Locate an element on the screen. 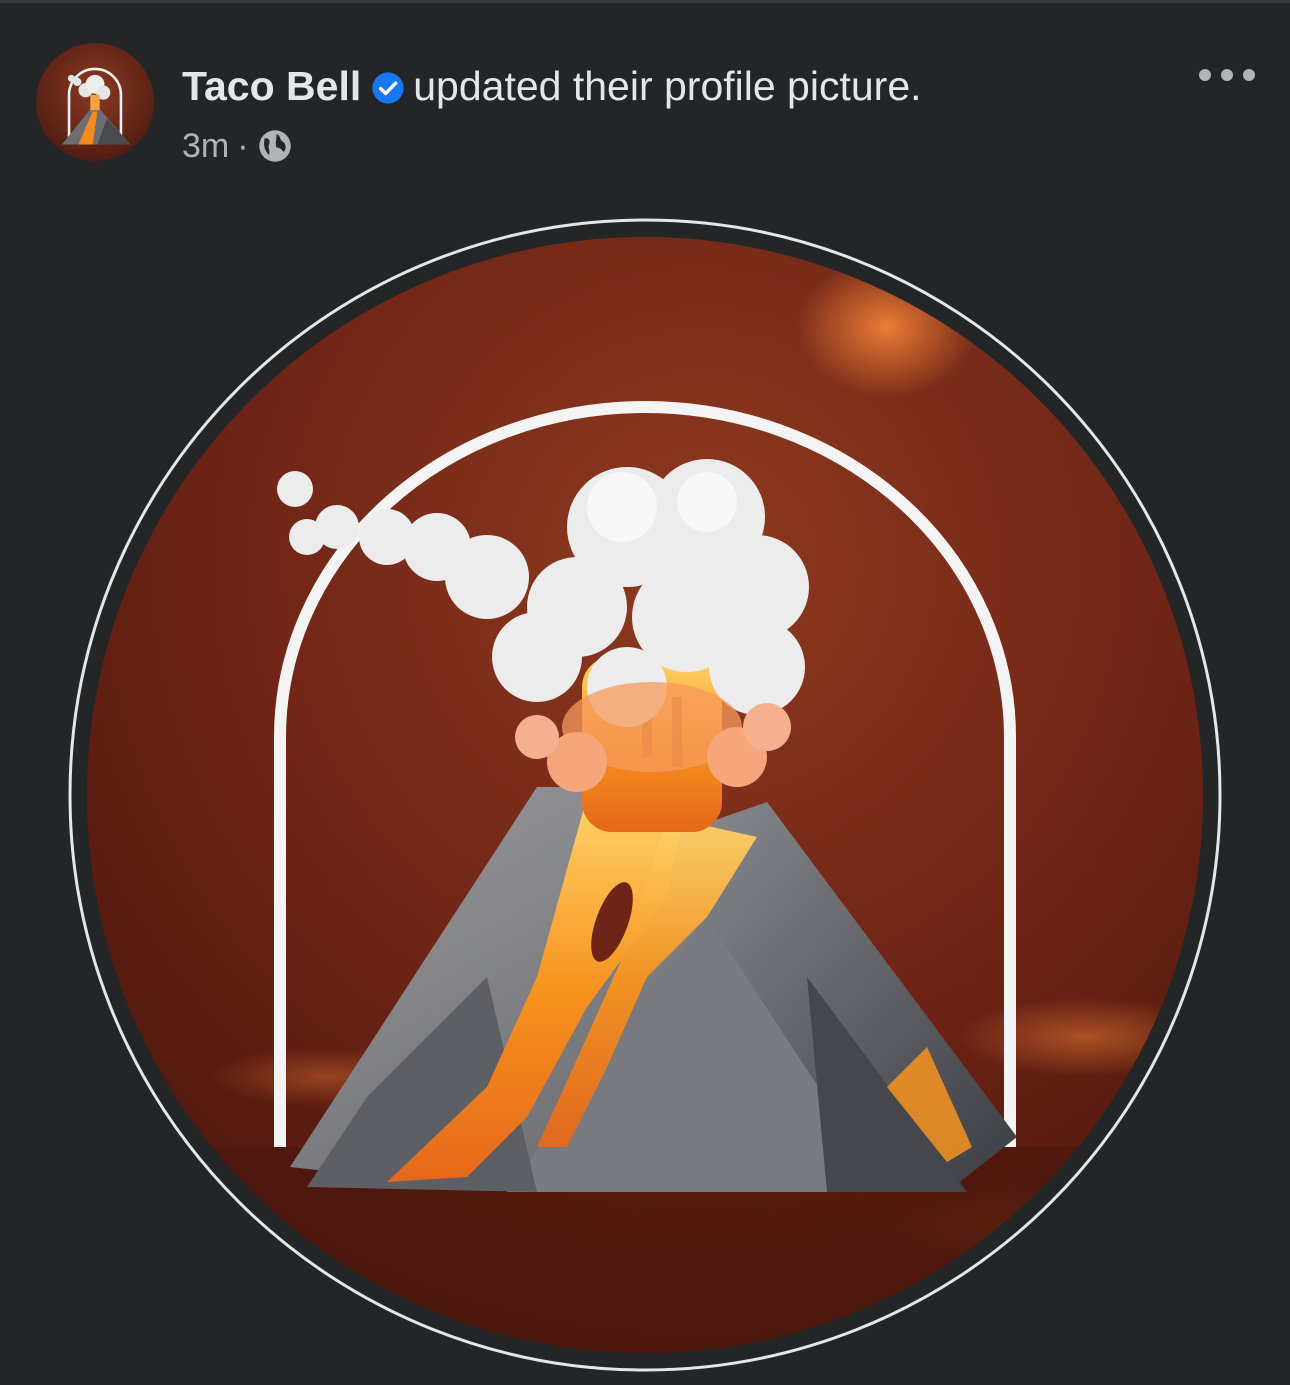 The width and height of the screenshot is (1290, 1385). more-options-button is located at coordinates (1227, 75).